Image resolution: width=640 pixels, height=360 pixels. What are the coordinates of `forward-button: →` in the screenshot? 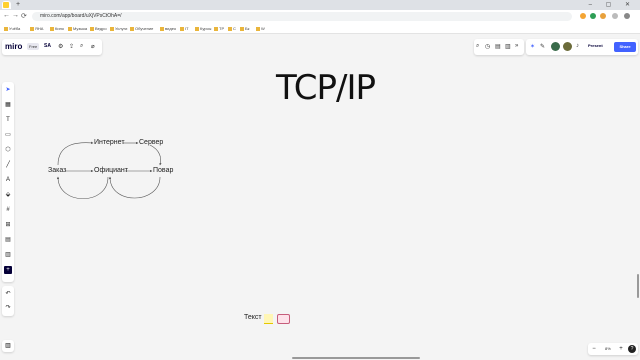 It's located at (15, 15).